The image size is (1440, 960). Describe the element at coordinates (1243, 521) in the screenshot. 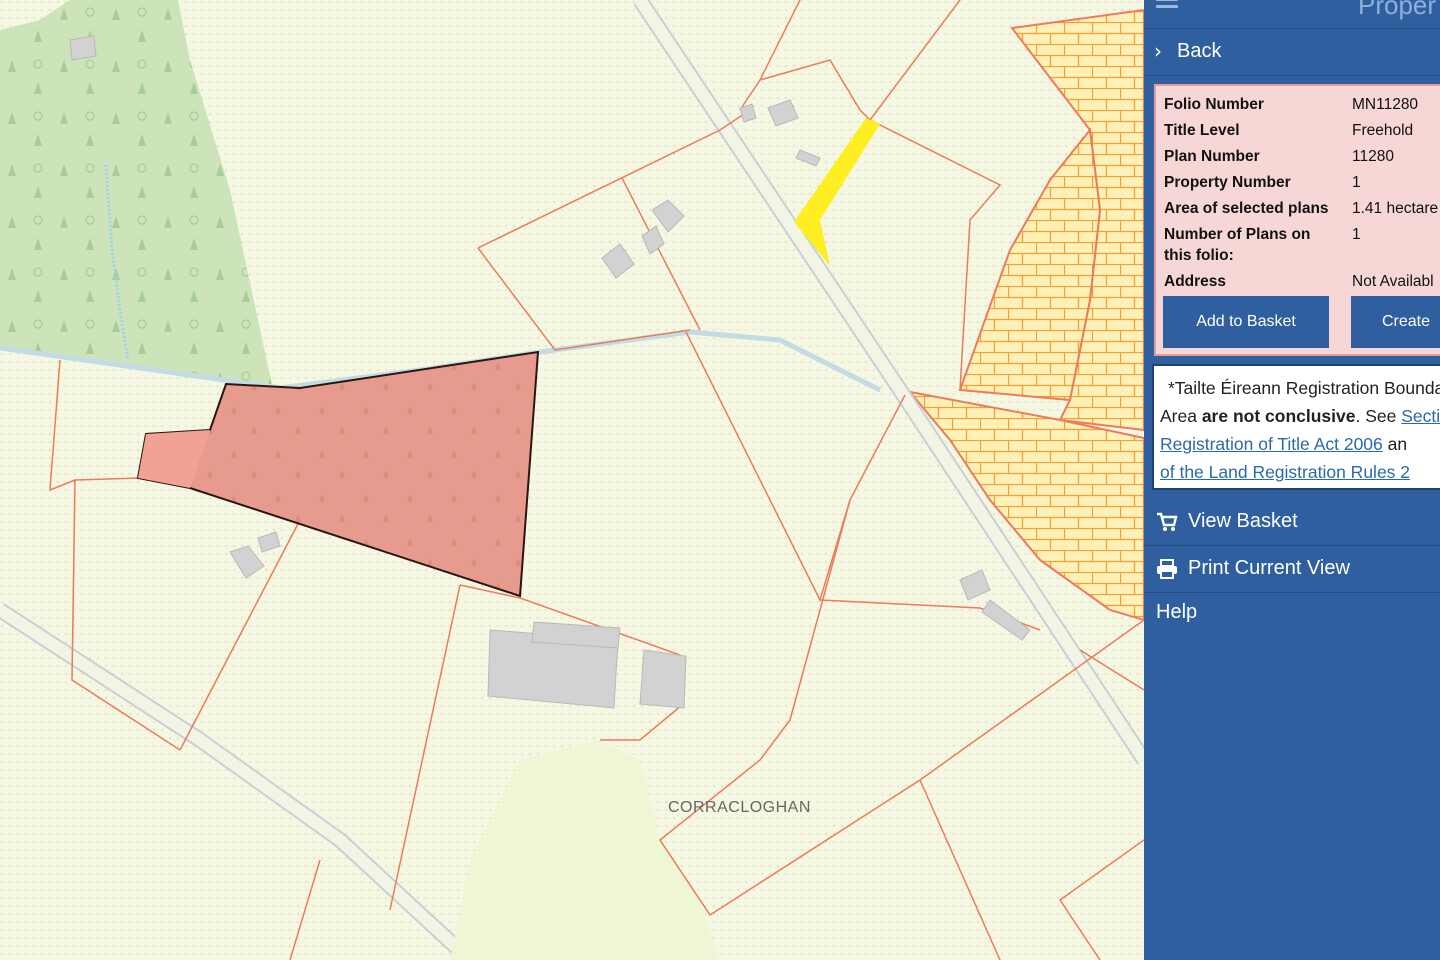

I see `view-basket-label: View Basket` at that location.